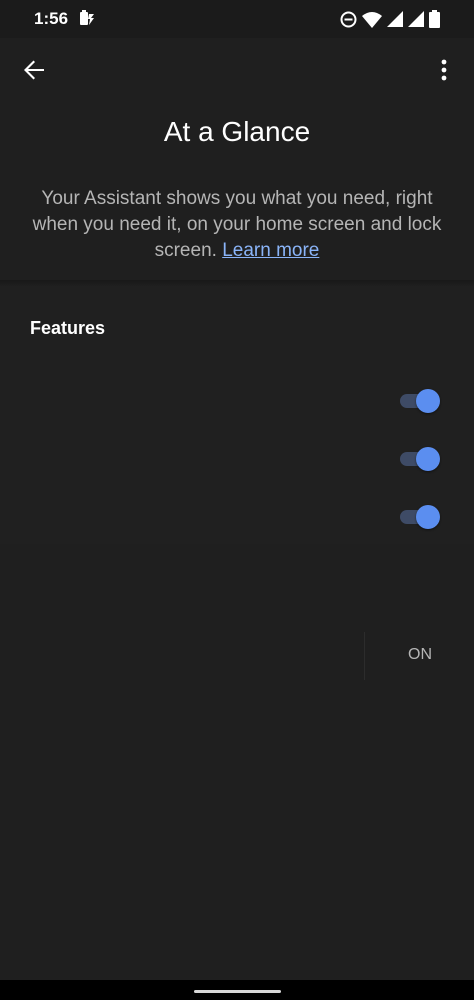 Image resolution: width=474 pixels, height=1000 pixels. I want to click on status-bar: 1:56, so click(237, 19).